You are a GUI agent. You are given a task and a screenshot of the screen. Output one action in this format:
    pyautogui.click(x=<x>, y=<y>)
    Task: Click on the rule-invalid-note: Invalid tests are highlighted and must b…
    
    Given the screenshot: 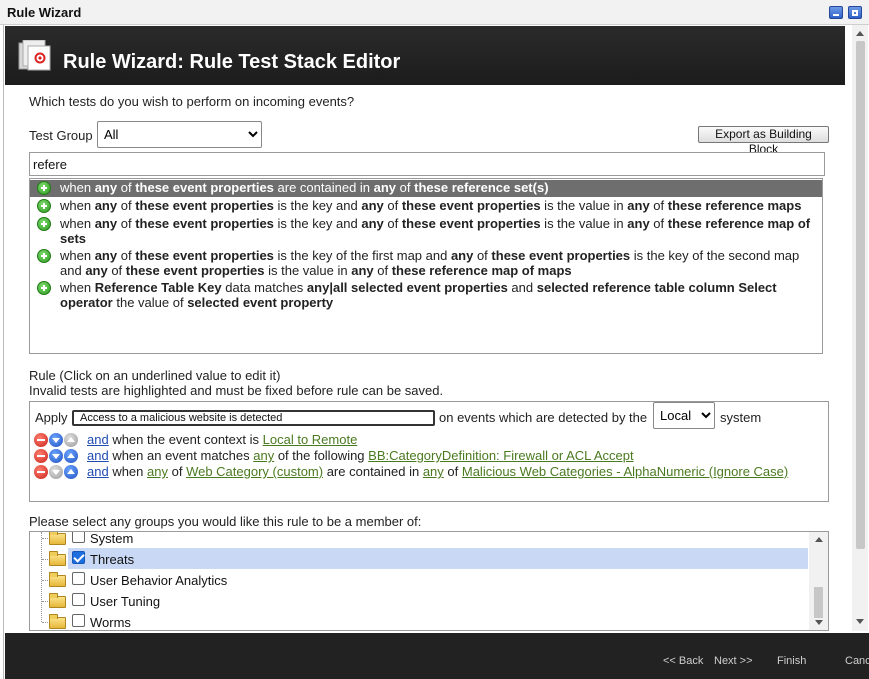 What is the action you would take?
    pyautogui.click(x=236, y=390)
    